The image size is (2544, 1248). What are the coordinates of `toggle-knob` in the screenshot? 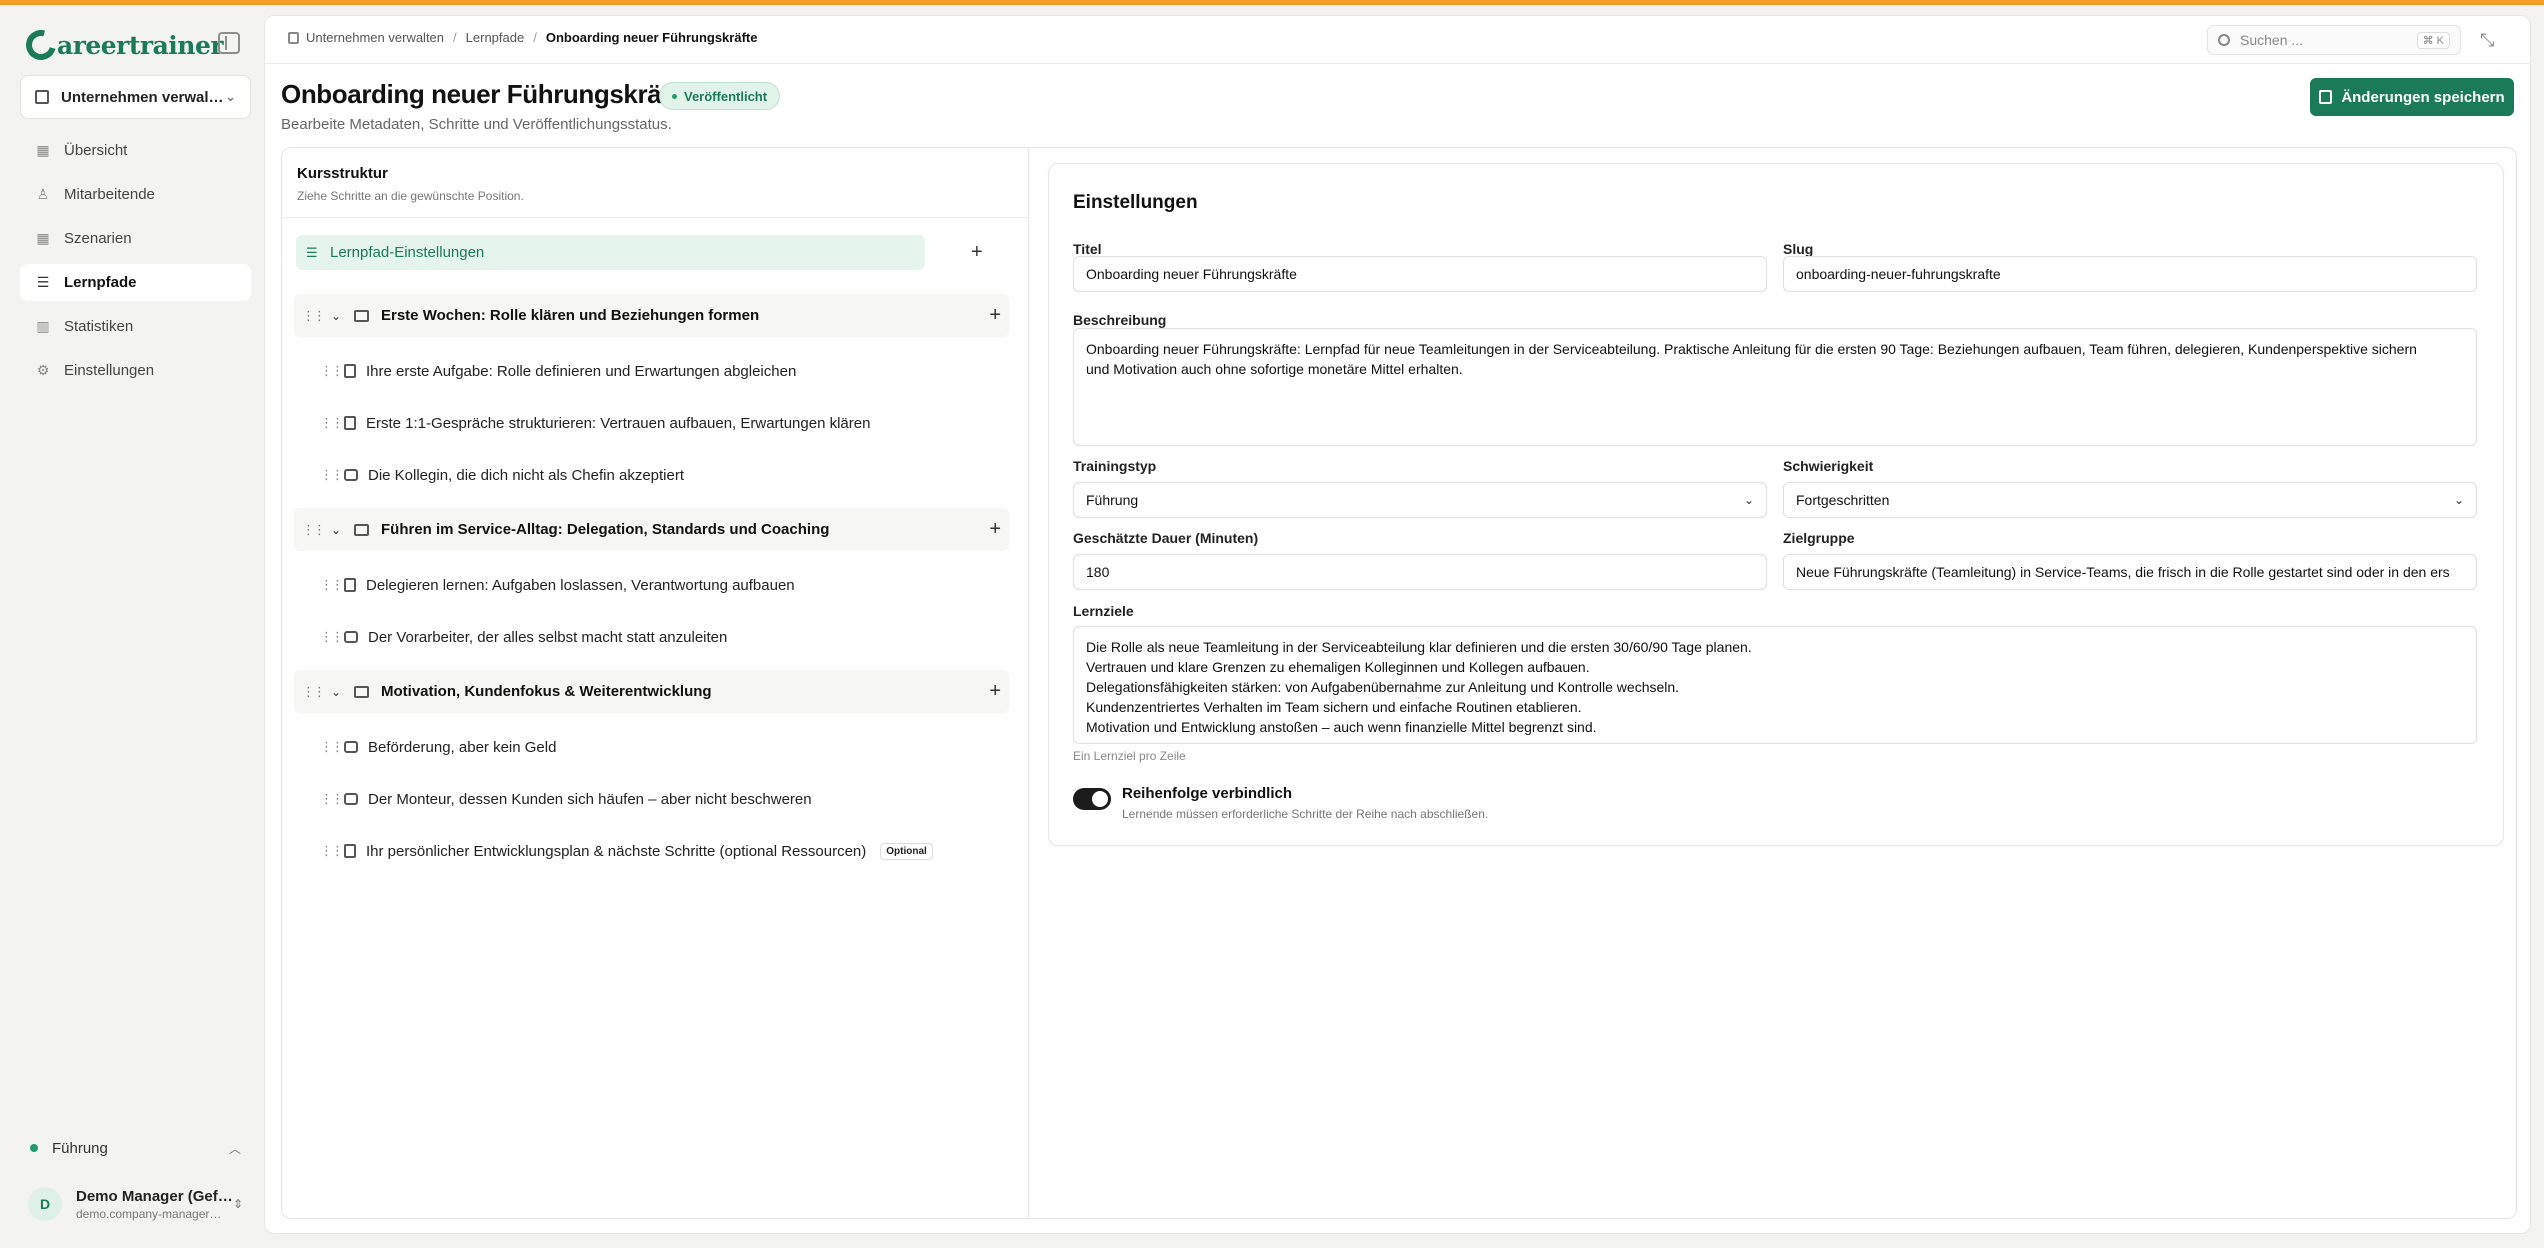 It's located at (1100, 799).